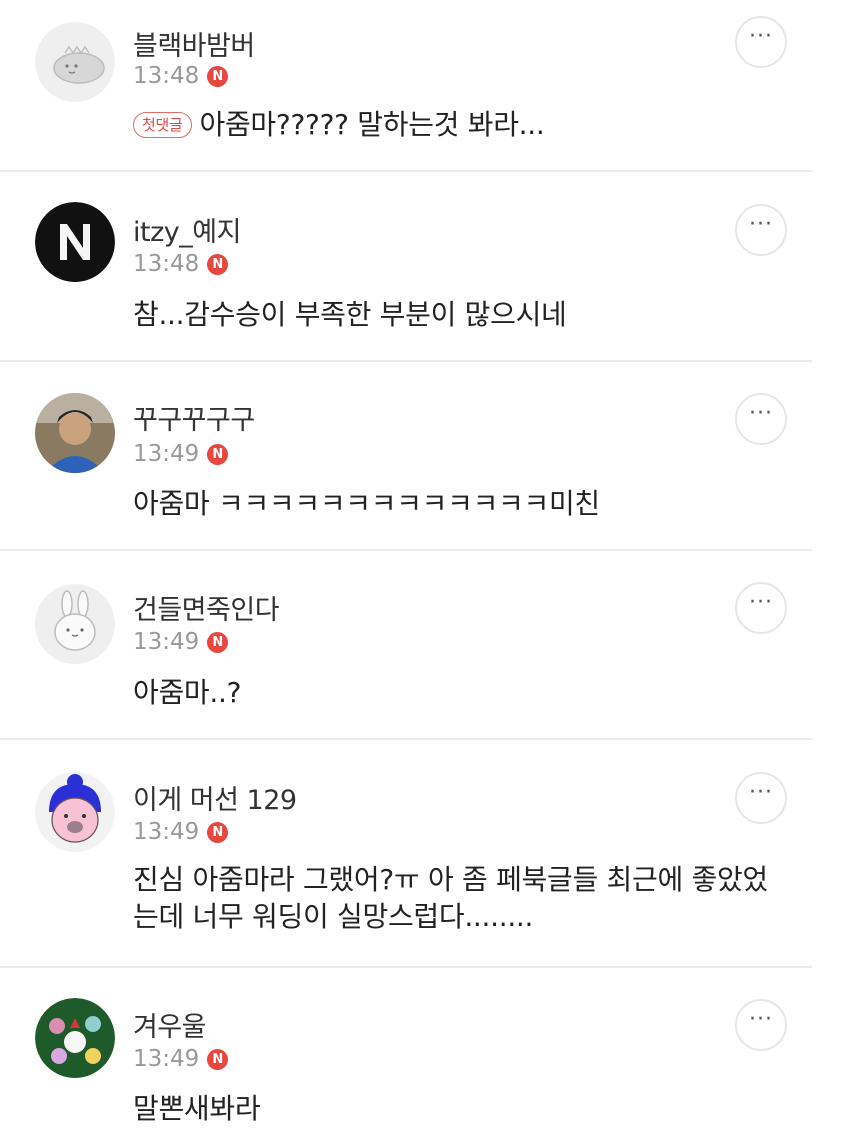 This screenshot has height=1143, width=866. Describe the element at coordinates (162, 125) in the screenshot. I see `first-comment-badge: 첫댓글` at that location.